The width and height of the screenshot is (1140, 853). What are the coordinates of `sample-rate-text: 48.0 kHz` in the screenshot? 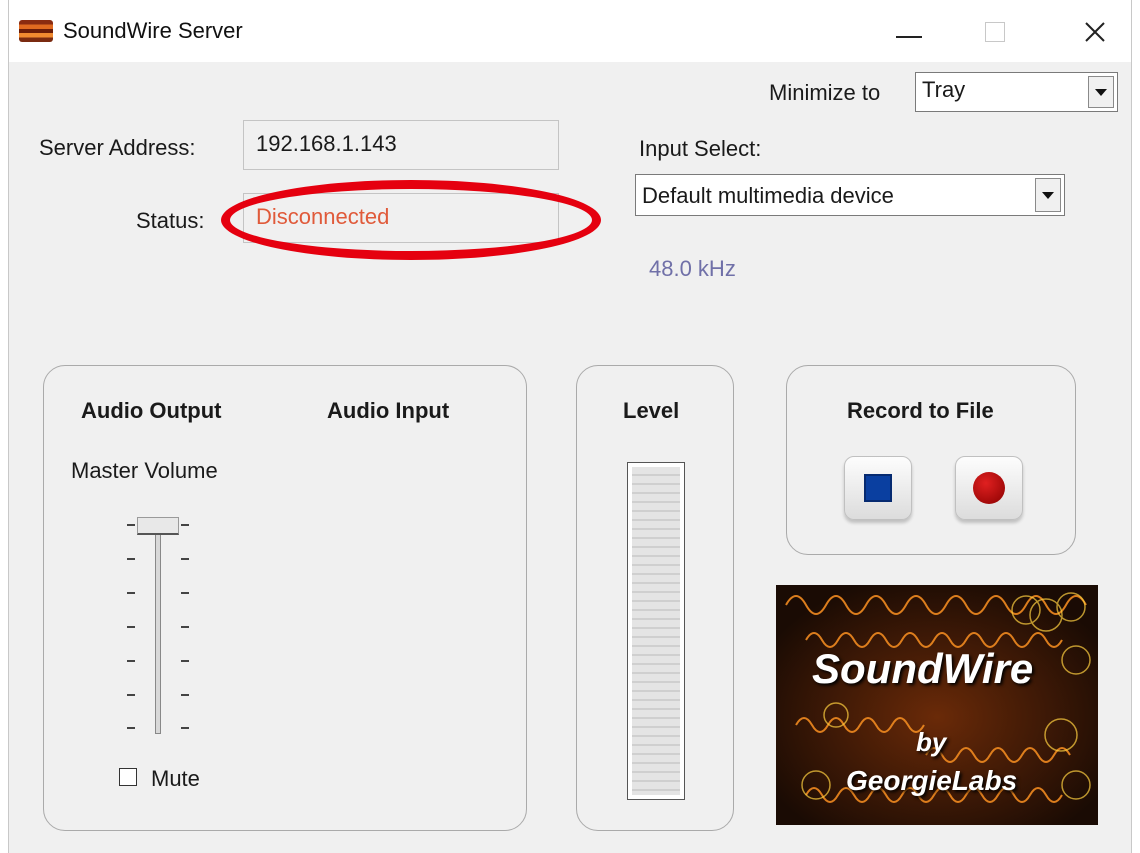 It's located at (692, 268).